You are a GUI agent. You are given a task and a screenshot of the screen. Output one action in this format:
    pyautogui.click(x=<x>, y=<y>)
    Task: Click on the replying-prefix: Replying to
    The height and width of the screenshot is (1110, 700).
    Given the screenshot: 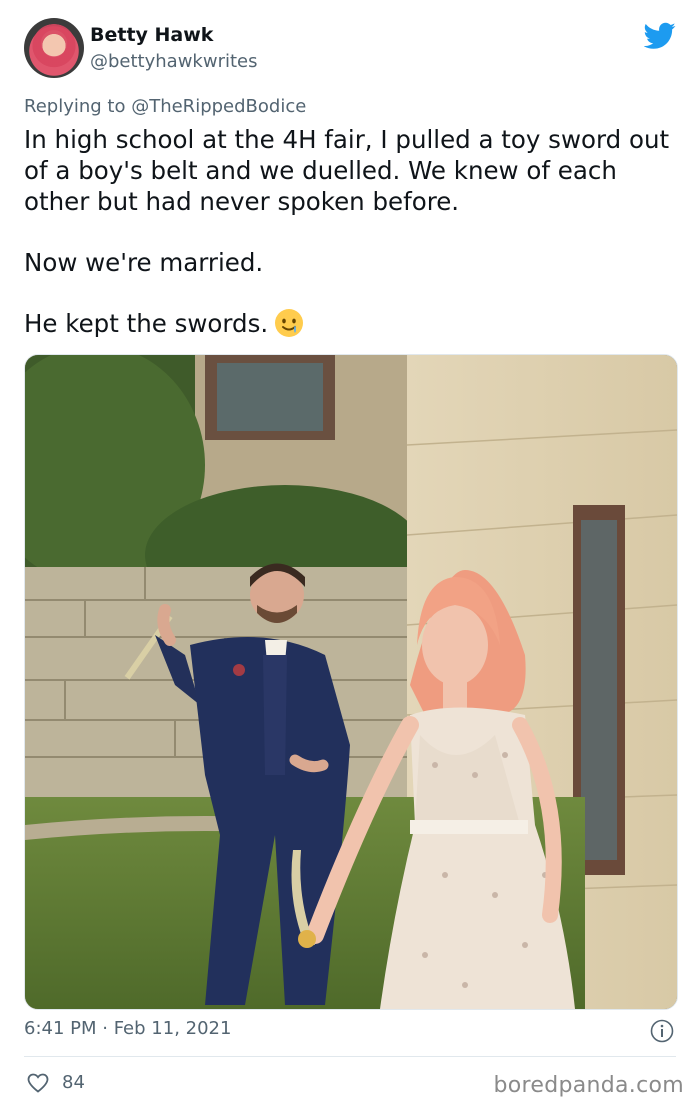 What is the action you would take?
    pyautogui.click(x=78, y=106)
    